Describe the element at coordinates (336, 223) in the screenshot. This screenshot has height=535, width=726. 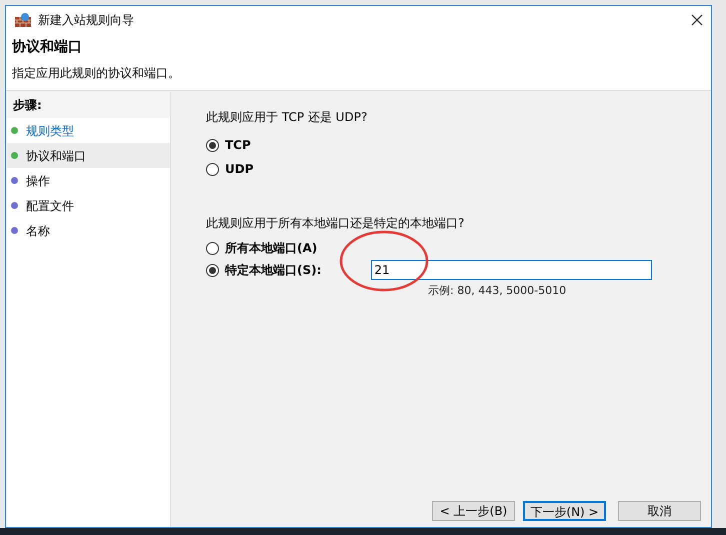
I see `ports-question: 此规则应用于所有本地端口还是特定的本地端口?` at that location.